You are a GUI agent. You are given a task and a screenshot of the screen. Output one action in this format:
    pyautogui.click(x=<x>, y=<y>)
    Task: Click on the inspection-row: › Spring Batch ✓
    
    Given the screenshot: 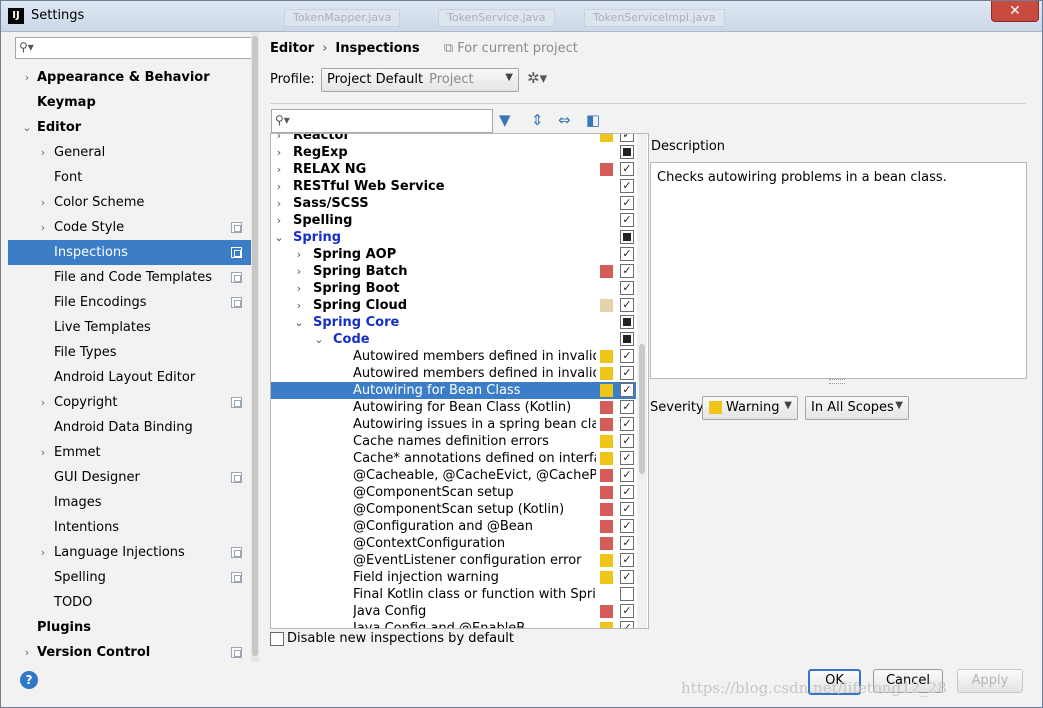 What is the action you would take?
    pyautogui.click(x=453, y=271)
    